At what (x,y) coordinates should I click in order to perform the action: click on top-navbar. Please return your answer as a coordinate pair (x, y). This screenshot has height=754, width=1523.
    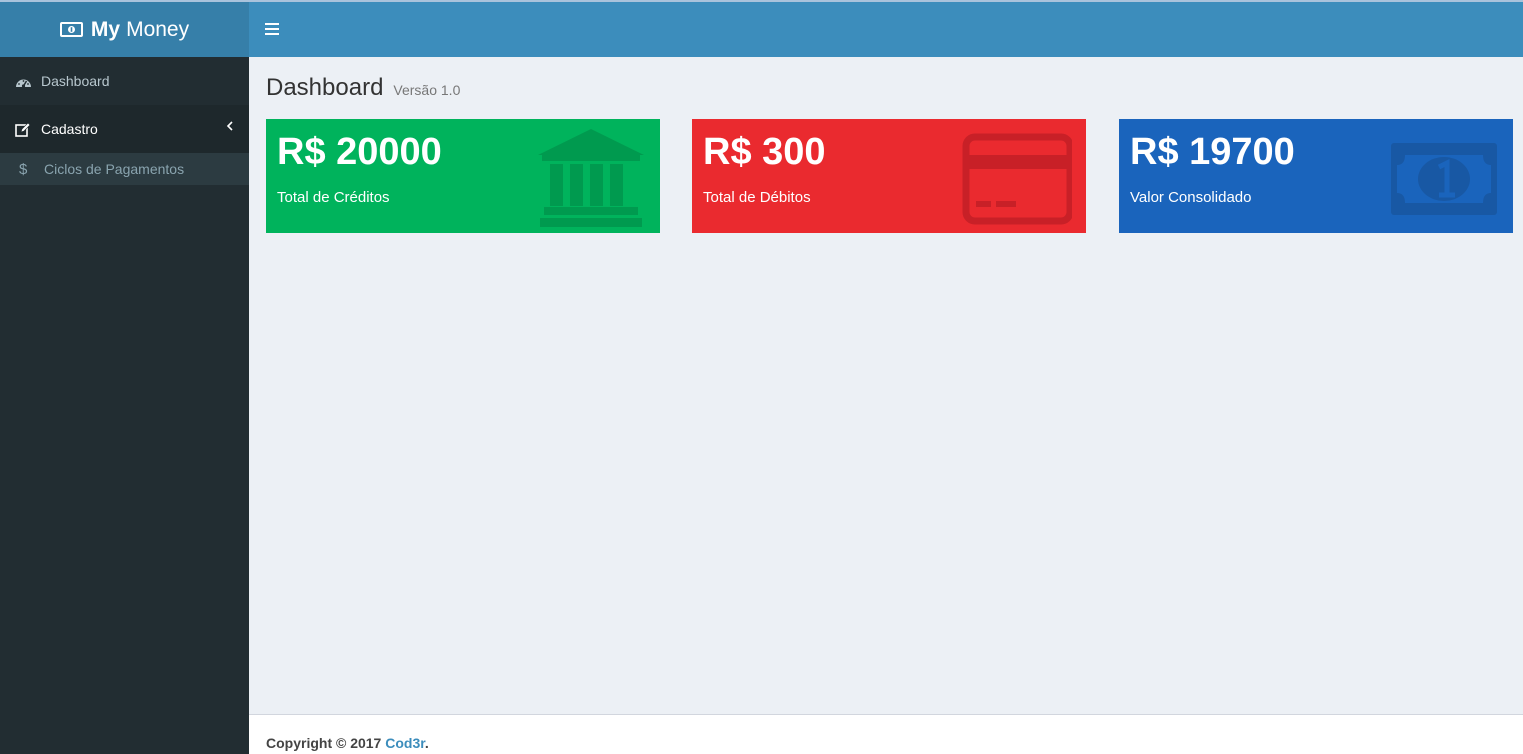
    Looking at the image, I should click on (886, 29).